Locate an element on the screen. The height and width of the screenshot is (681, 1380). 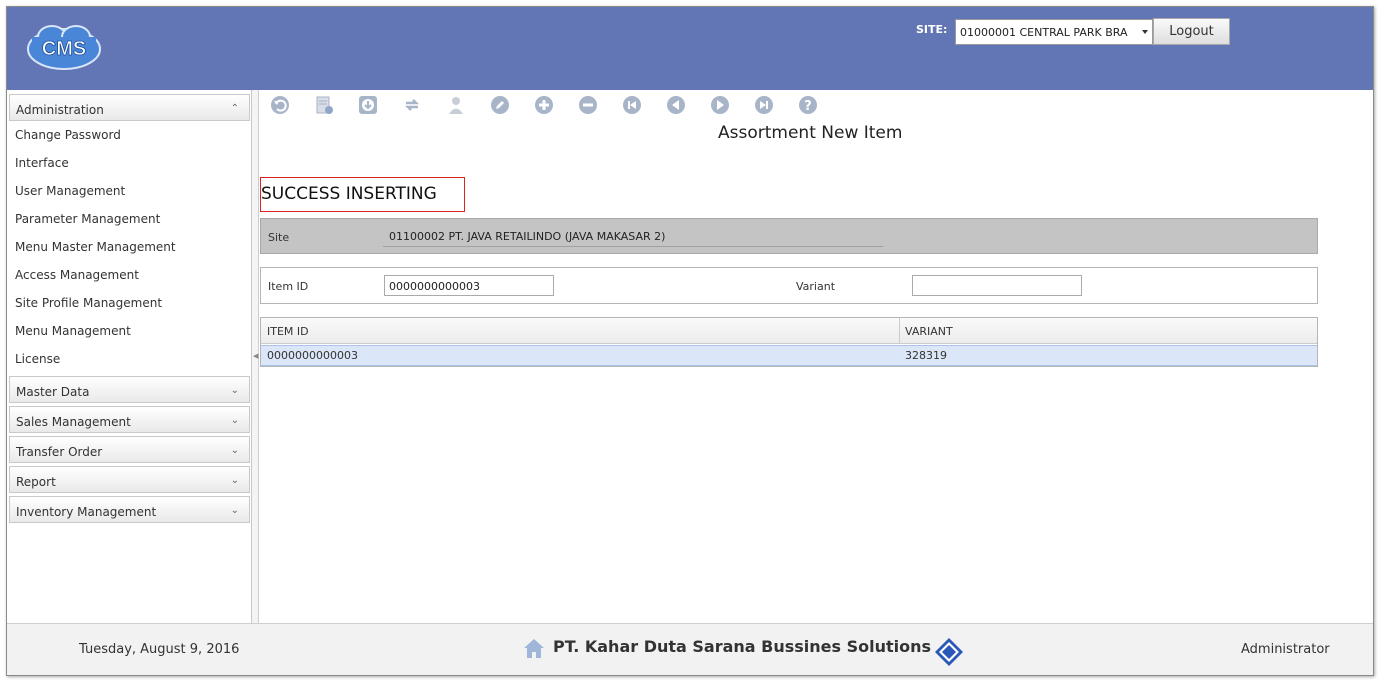
first-record-icon is located at coordinates (632, 105).